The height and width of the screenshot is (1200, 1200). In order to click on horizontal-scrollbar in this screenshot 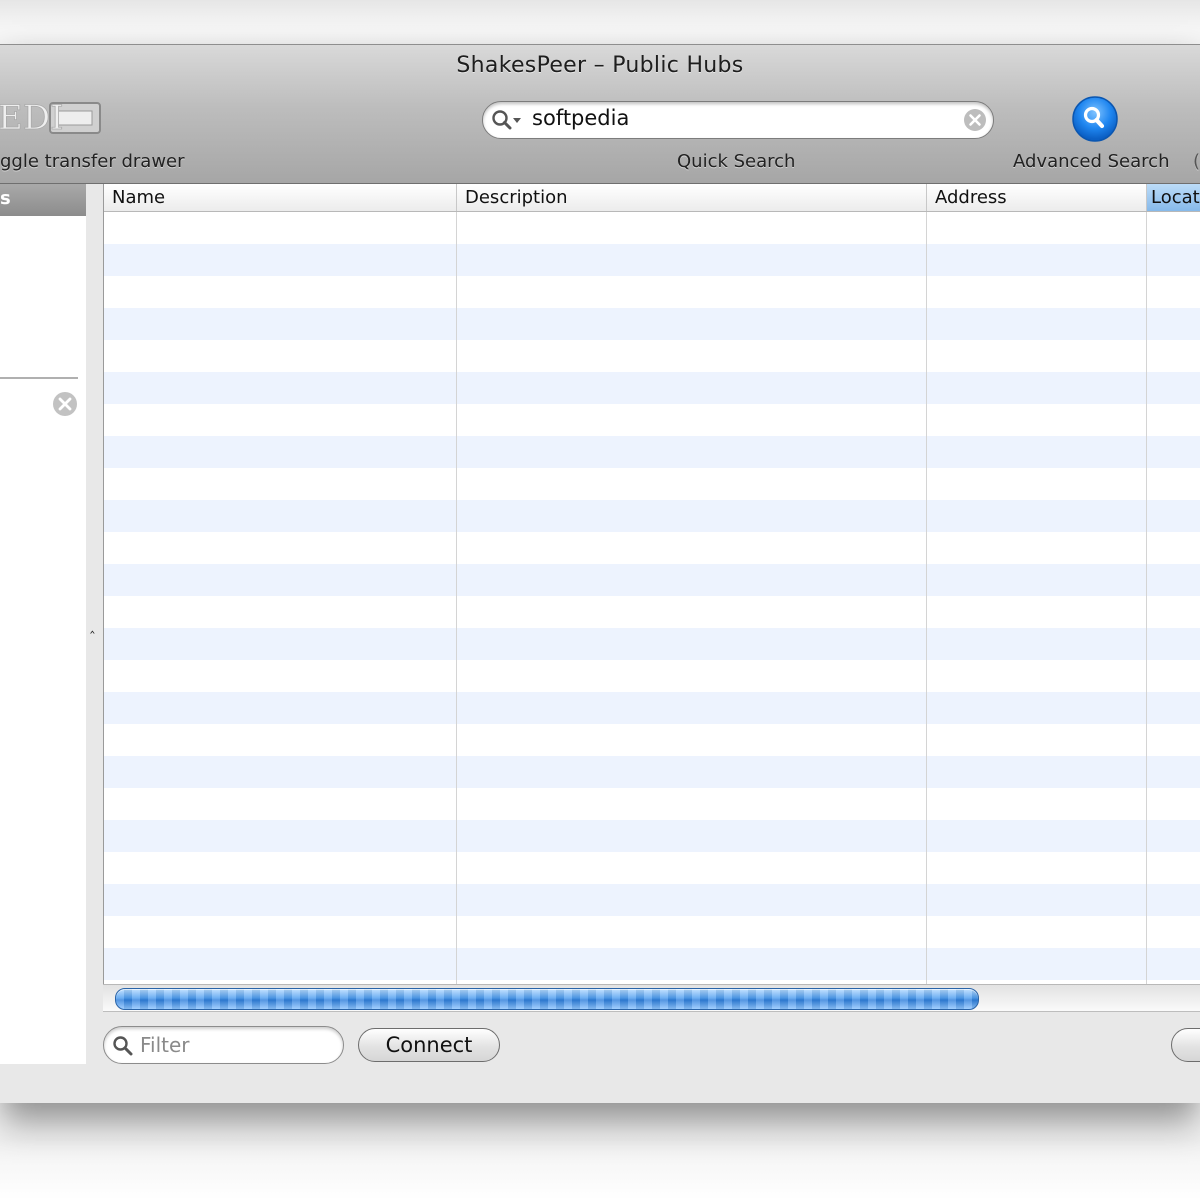, I will do `click(651, 998)`.